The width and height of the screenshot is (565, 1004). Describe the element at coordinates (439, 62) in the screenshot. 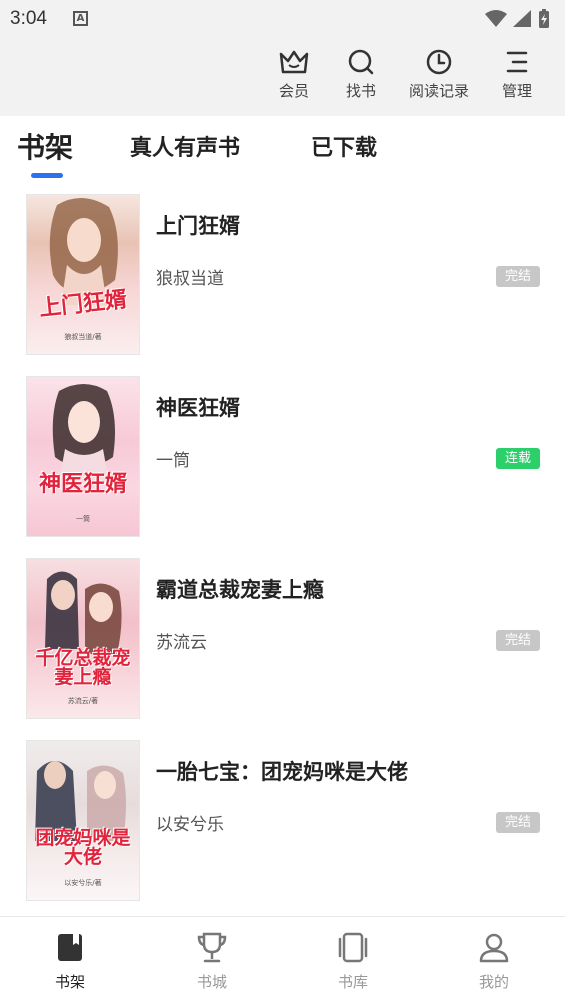

I see `clock-icon` at that location.